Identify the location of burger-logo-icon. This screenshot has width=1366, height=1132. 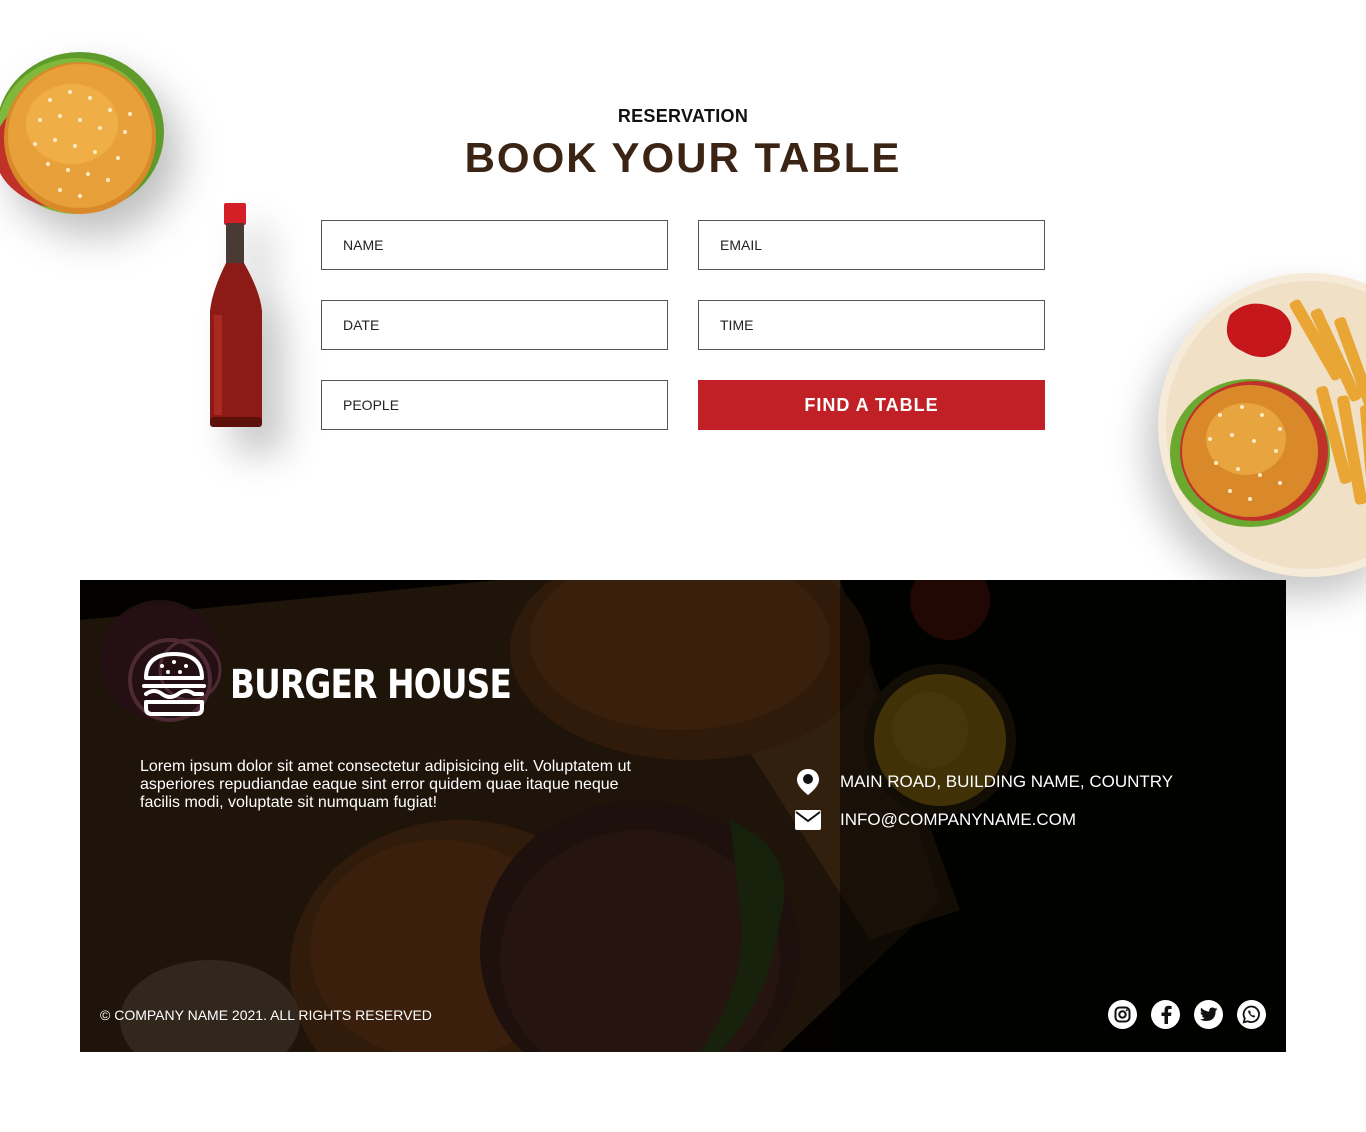
(174, 684).